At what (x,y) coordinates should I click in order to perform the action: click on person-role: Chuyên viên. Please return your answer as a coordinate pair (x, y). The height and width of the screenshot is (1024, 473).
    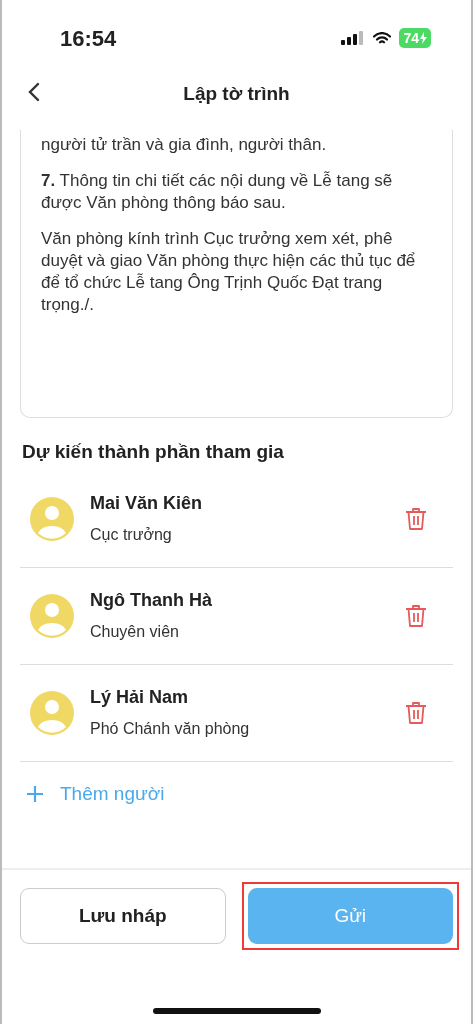
    Looking at the image, I should click on (135, 632).